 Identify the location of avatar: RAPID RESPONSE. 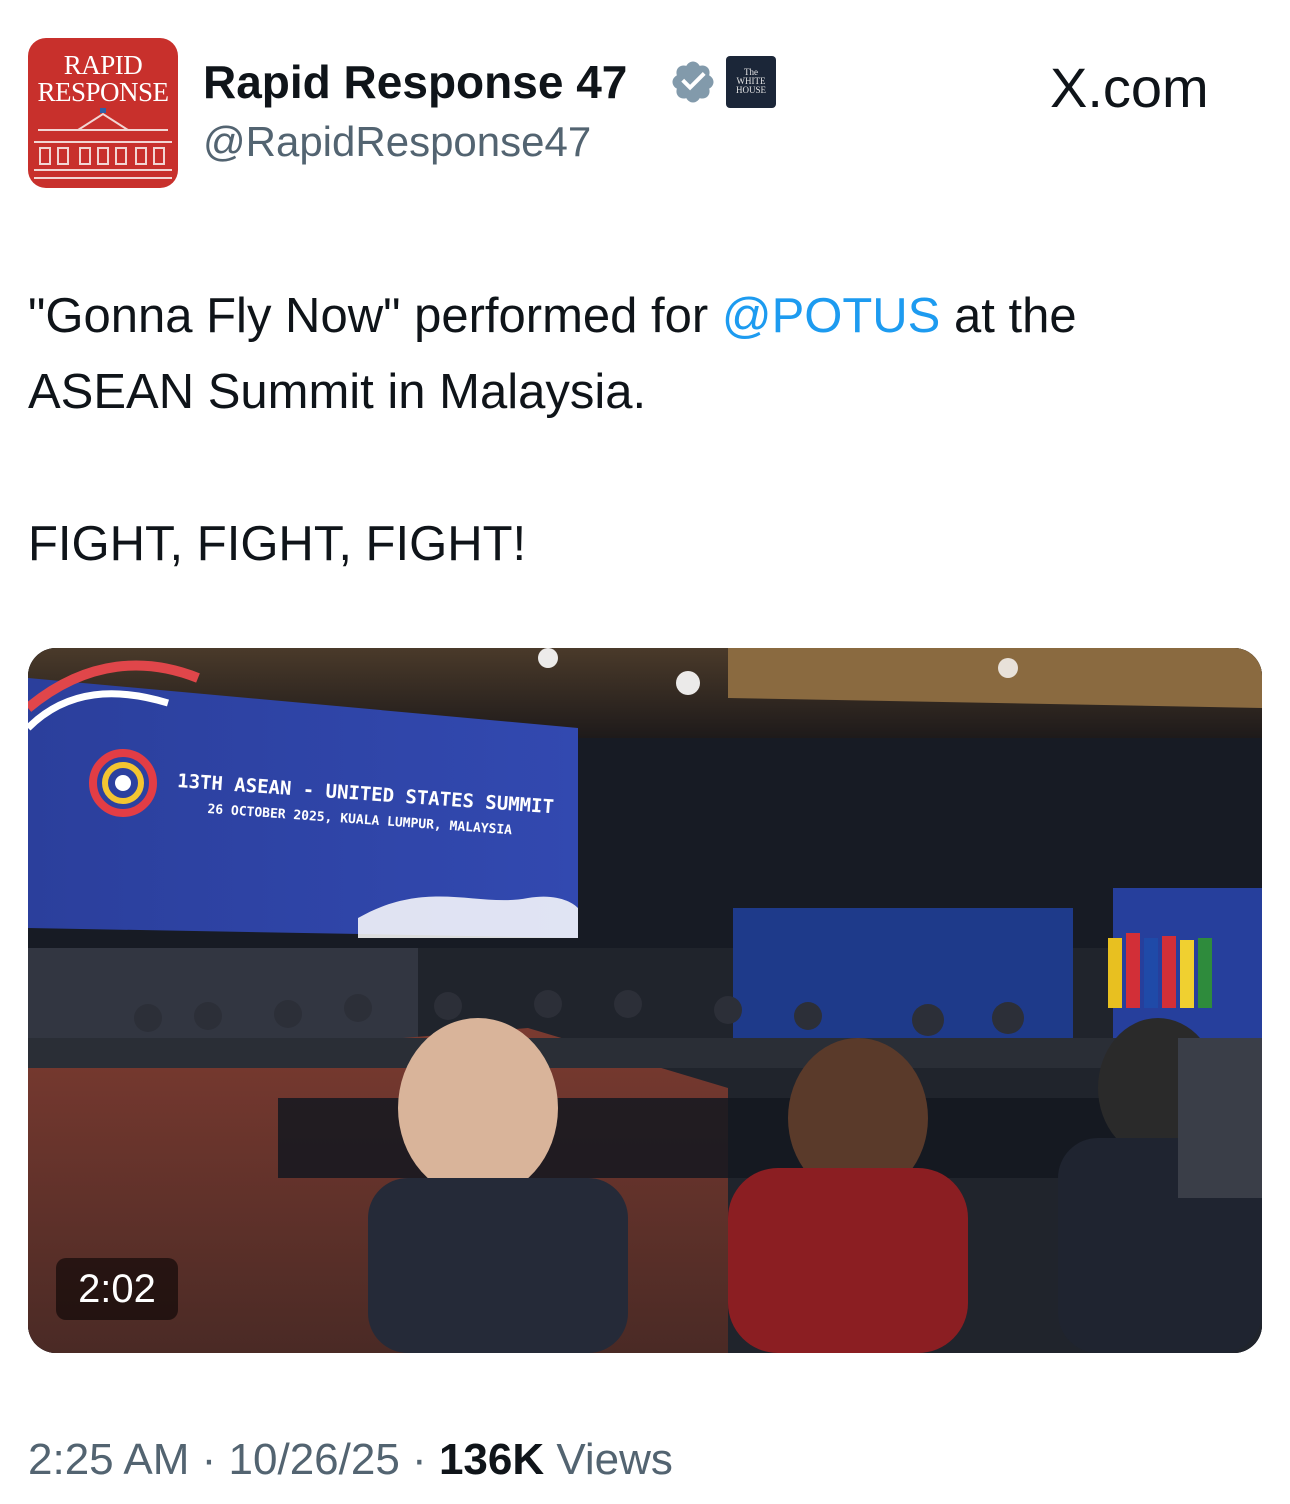
(103, 113).